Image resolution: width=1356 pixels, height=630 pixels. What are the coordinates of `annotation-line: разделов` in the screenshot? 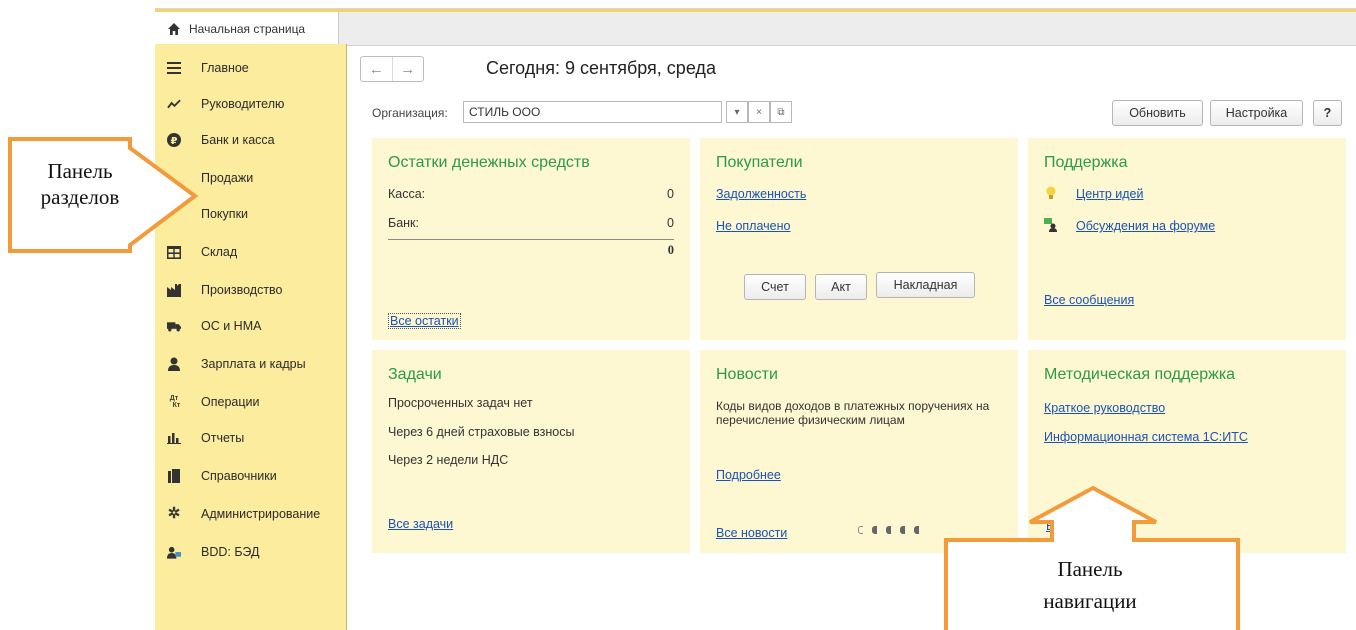 It's located at (80, 197).